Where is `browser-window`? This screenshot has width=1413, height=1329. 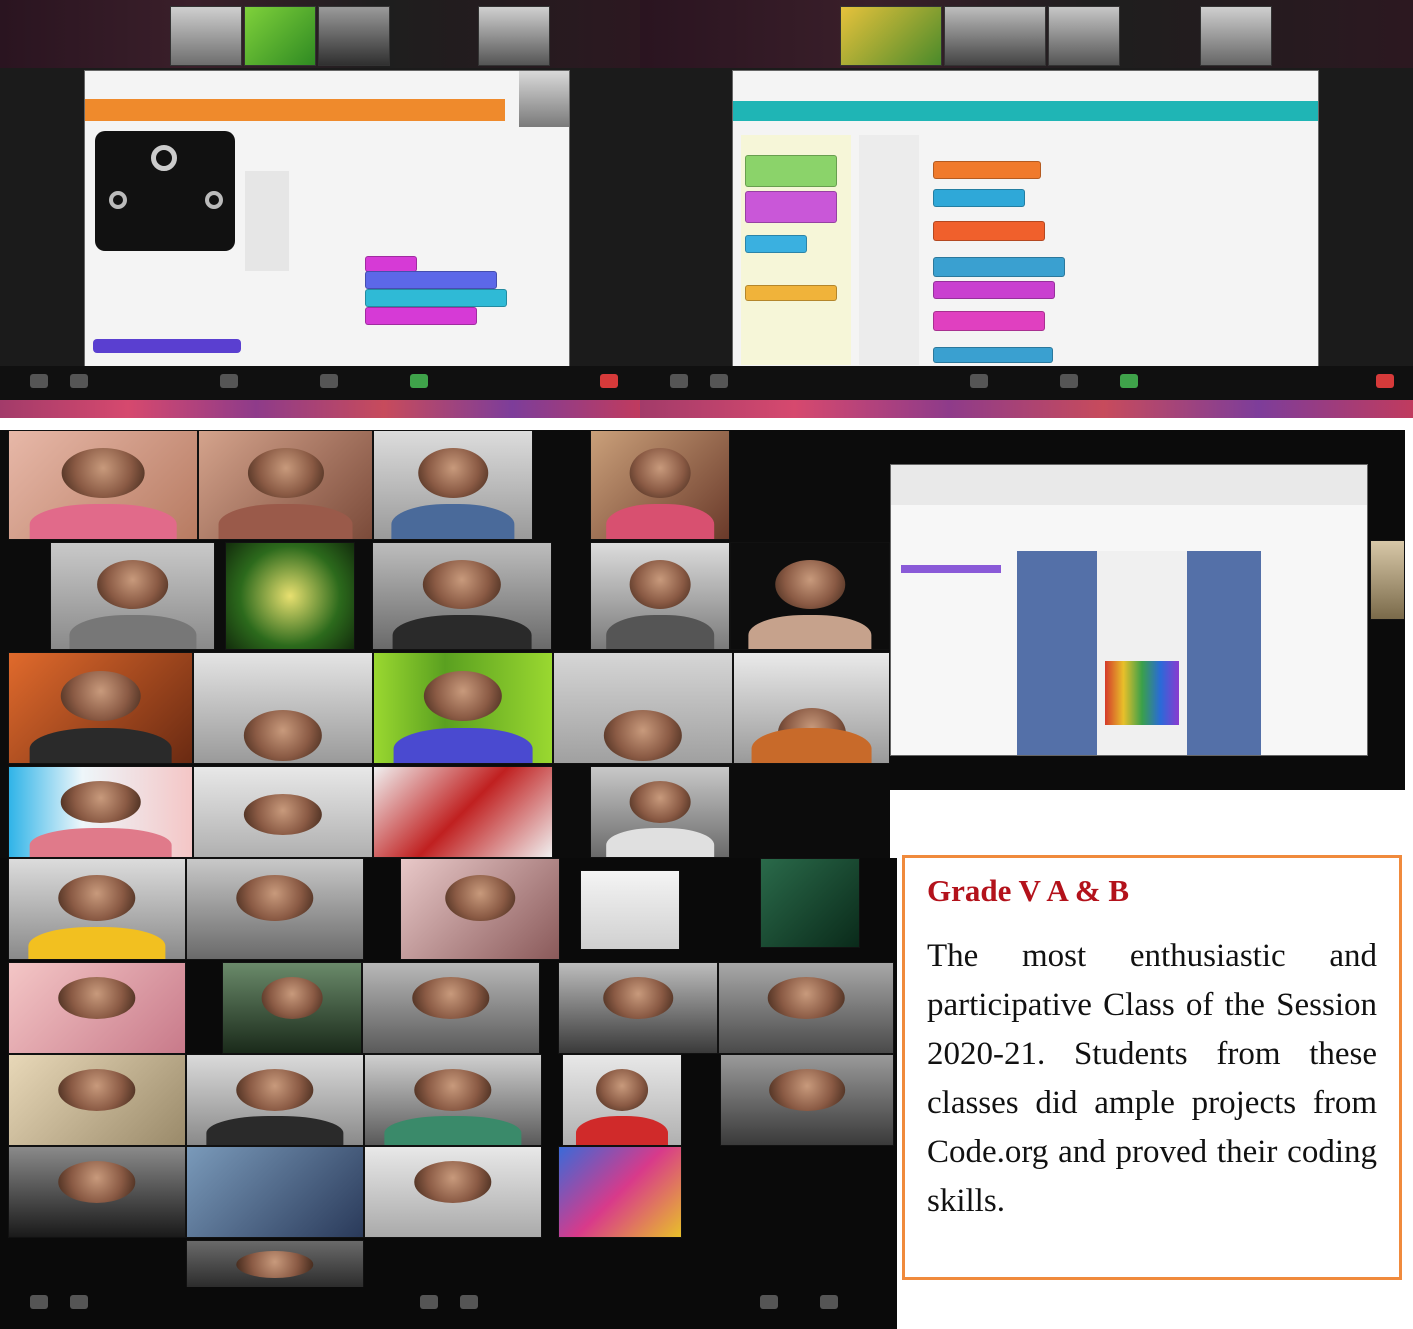 browser-window is located at coordinates (1129, 610).